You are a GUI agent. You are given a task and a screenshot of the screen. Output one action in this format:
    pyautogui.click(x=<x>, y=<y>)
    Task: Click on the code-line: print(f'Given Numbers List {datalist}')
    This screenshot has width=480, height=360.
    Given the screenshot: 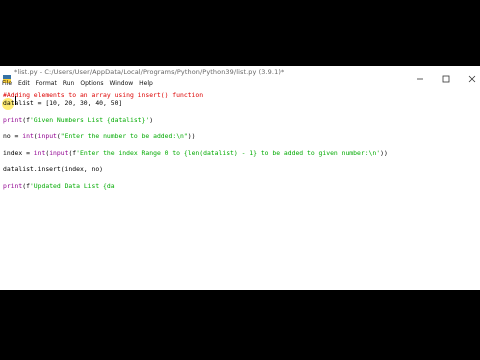 What is the action you would take?
    pyautogui.click(x=78, y=120)
    